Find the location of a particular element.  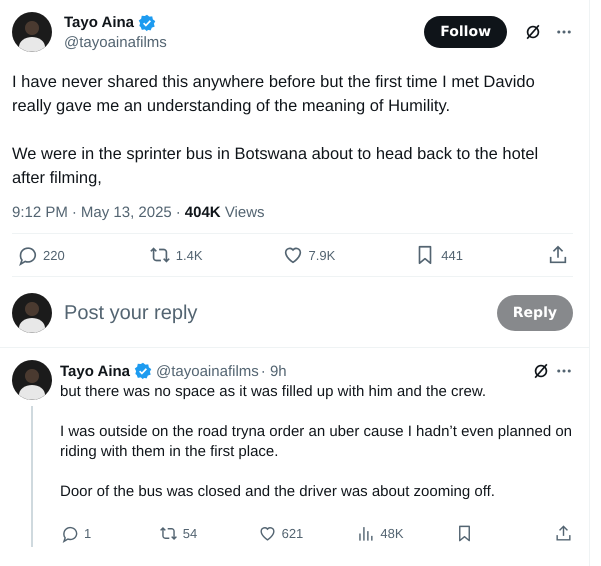

views-action: 48K is located at coordinates (386, 533).